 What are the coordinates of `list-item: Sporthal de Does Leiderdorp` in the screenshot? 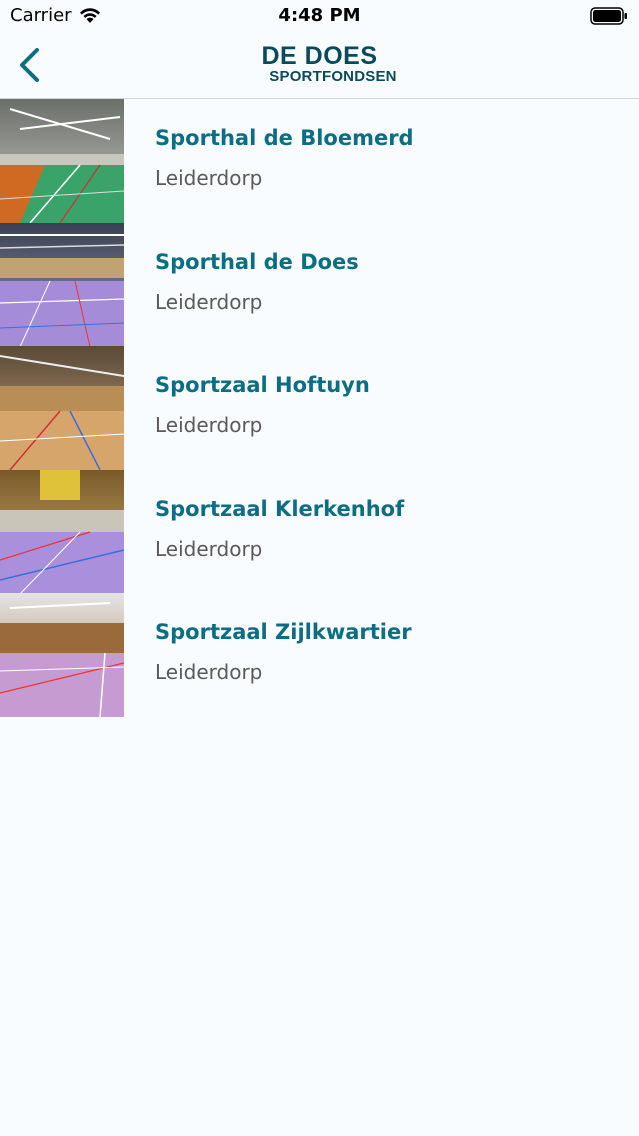 It's located at (319, 284).